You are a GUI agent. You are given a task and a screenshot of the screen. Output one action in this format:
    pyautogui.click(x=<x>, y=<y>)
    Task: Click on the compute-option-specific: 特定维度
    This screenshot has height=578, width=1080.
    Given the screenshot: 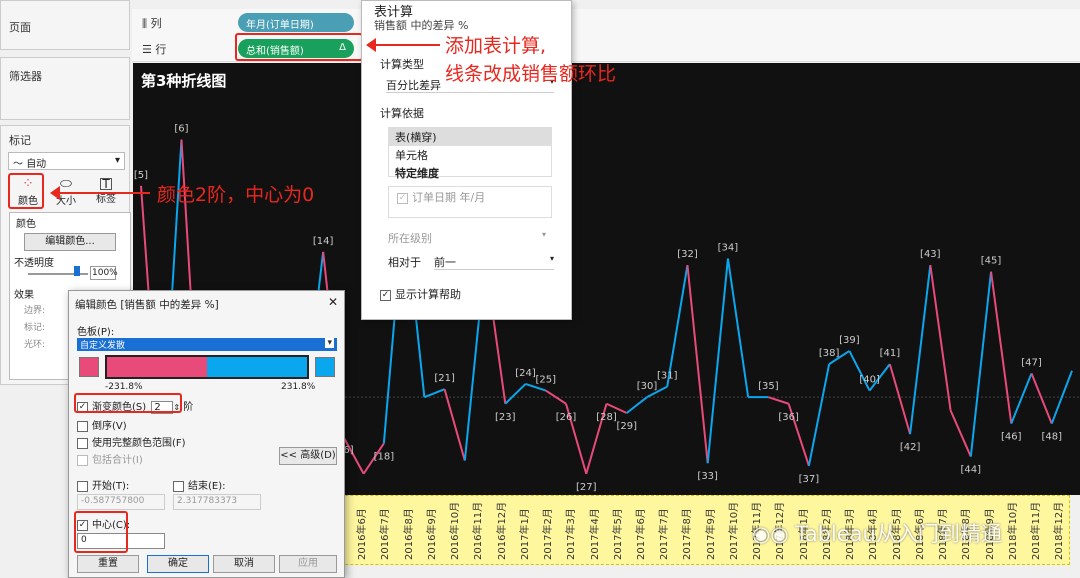 What is the action you would take?
    pyautogui.click(x=470, y=173)
    